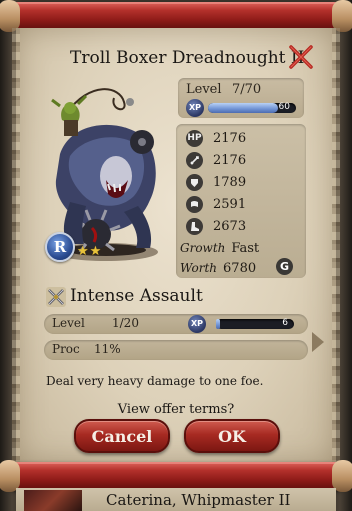  Describe the element at coordinates (136, 296) in the screenshot. I see `skill-name: Intense Assault` at that location.